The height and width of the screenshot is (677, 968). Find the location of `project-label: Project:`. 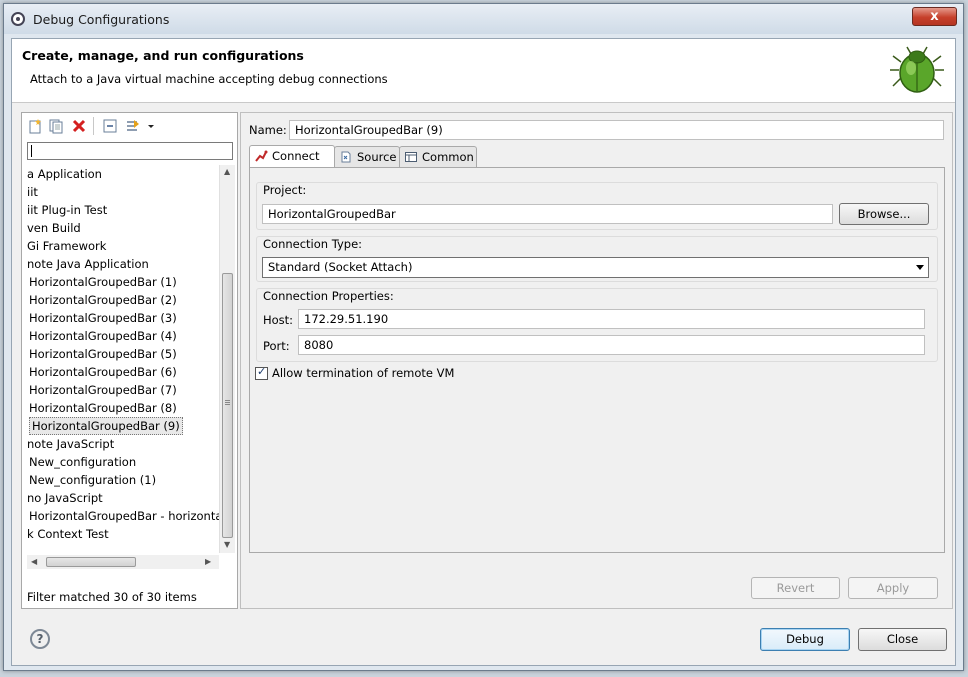

project-label: Project: is located at coordinates (285, 190).